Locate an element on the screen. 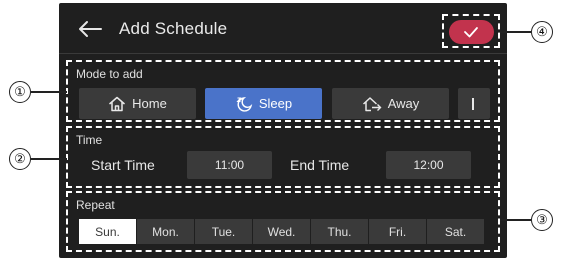 This screenshot has height=261, width=562. callout-2: ② is located at coordinates (20, 159).